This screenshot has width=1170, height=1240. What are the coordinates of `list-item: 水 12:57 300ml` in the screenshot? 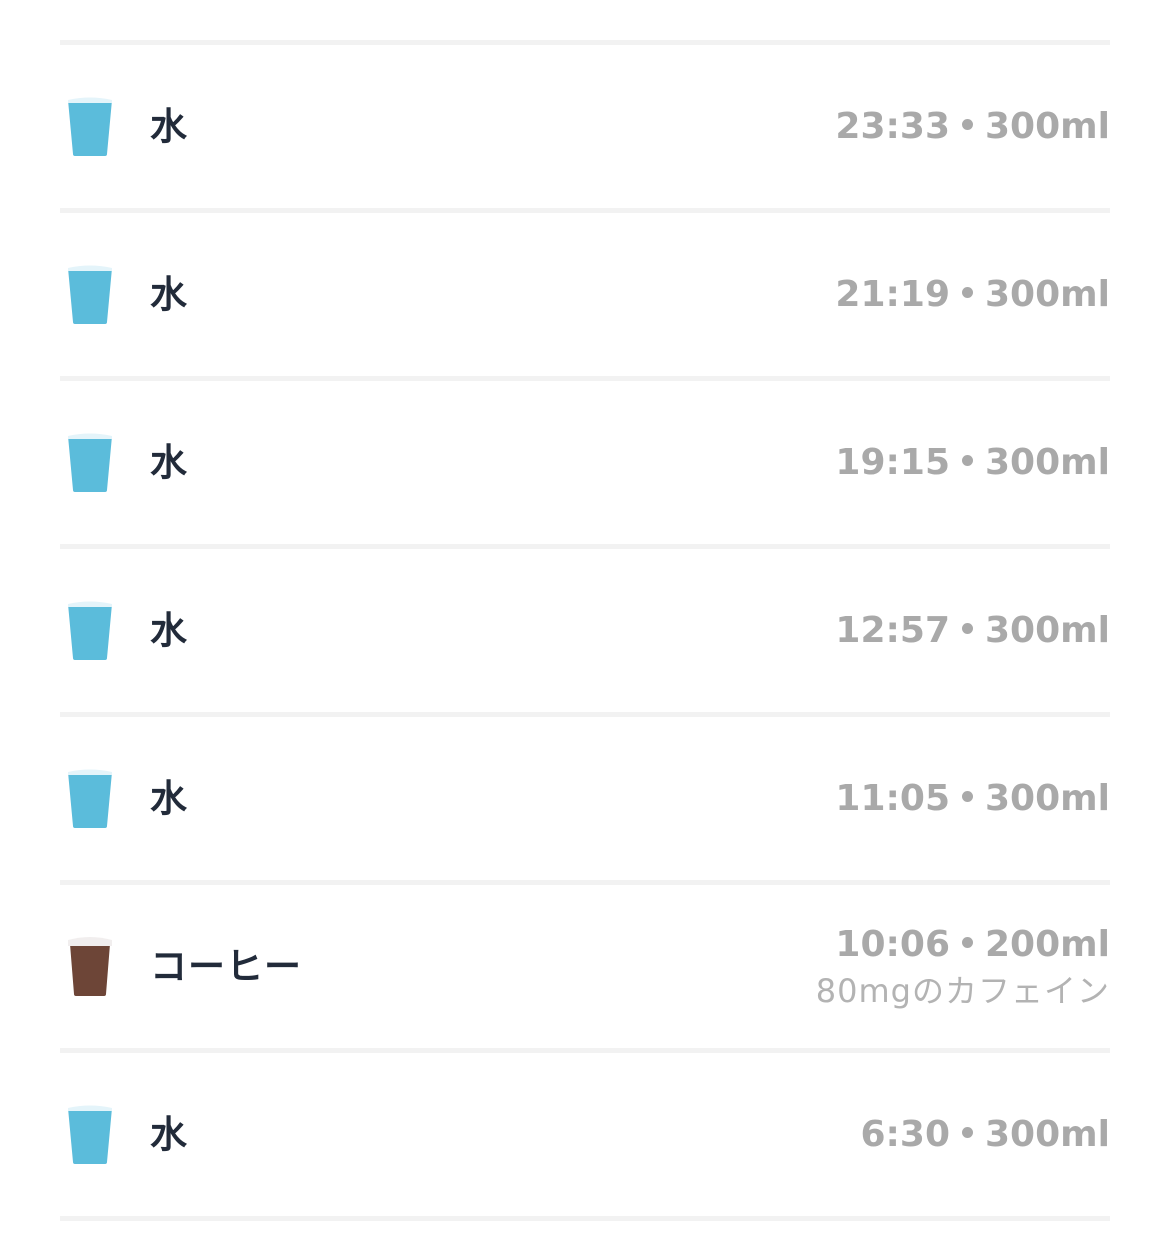 It's located at (585, 630).